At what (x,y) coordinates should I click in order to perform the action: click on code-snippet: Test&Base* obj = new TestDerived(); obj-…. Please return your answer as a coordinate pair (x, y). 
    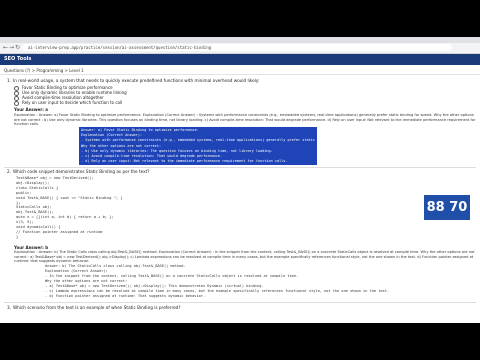
    Looking at the image, I should click on (146, 208).